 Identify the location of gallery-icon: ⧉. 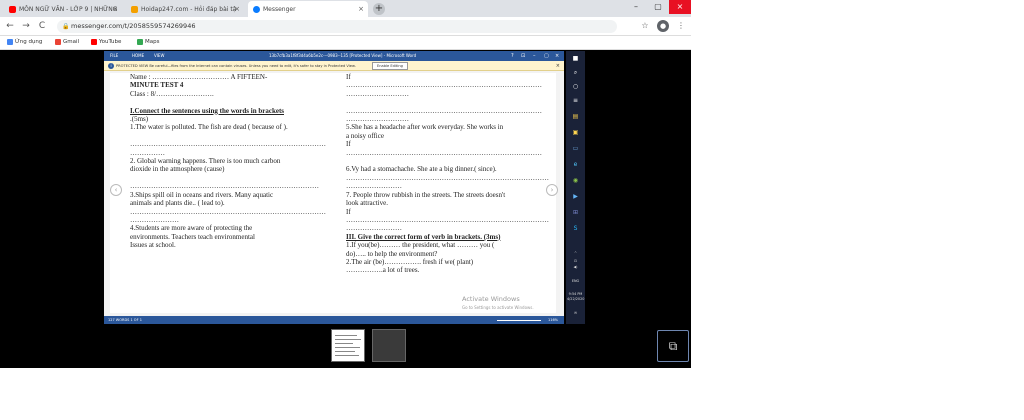
(673, 346).